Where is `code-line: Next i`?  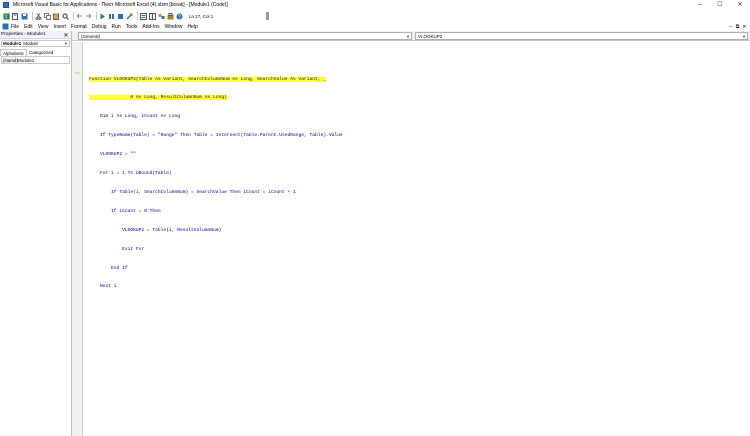
code-line: Next i is located at coordinates (103, 287).